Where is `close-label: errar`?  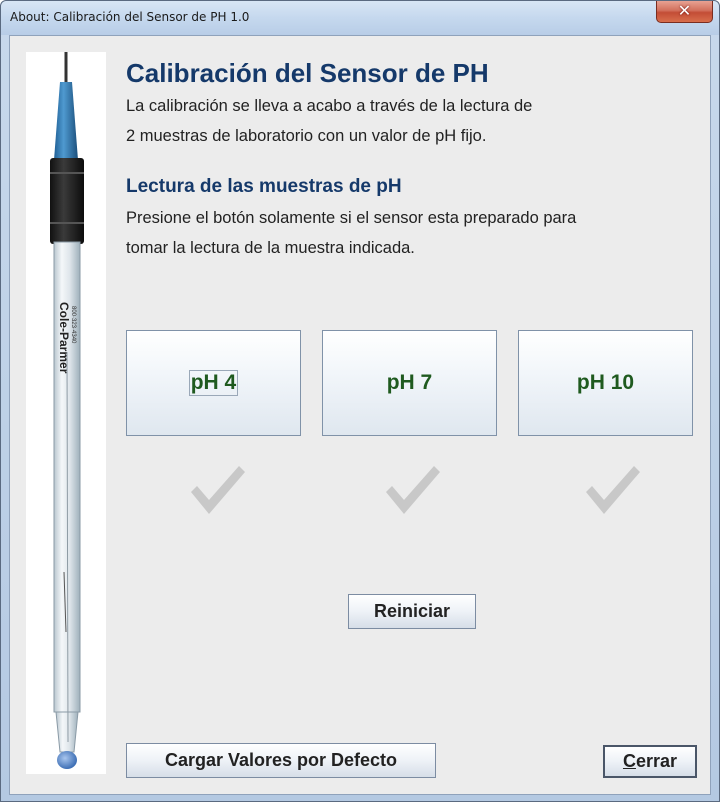
close-label: errar is located at coordinates (656, 761).